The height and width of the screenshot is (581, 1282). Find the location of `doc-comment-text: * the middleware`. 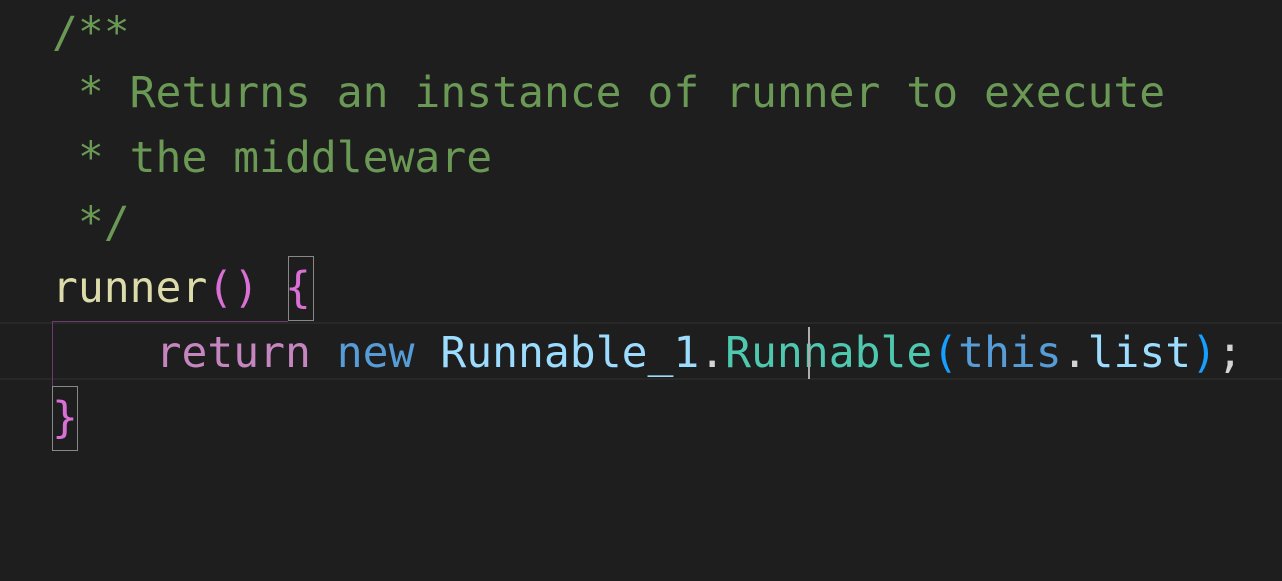

doc-comment-text: * the middleware is located at coordinates (272, 158).